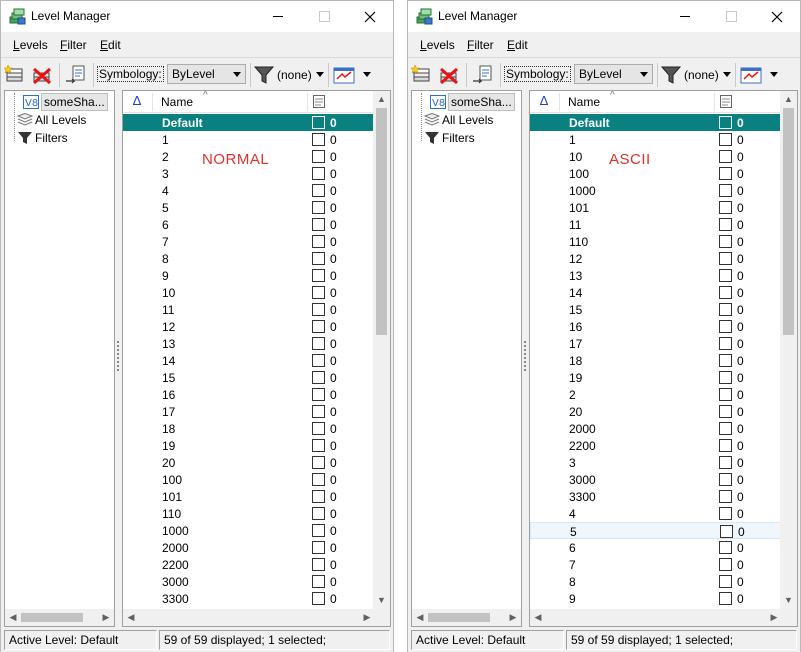  Describe the element at coordinates (774, 74) in the screenshot. I see `display-dropdown-icon` at that location.